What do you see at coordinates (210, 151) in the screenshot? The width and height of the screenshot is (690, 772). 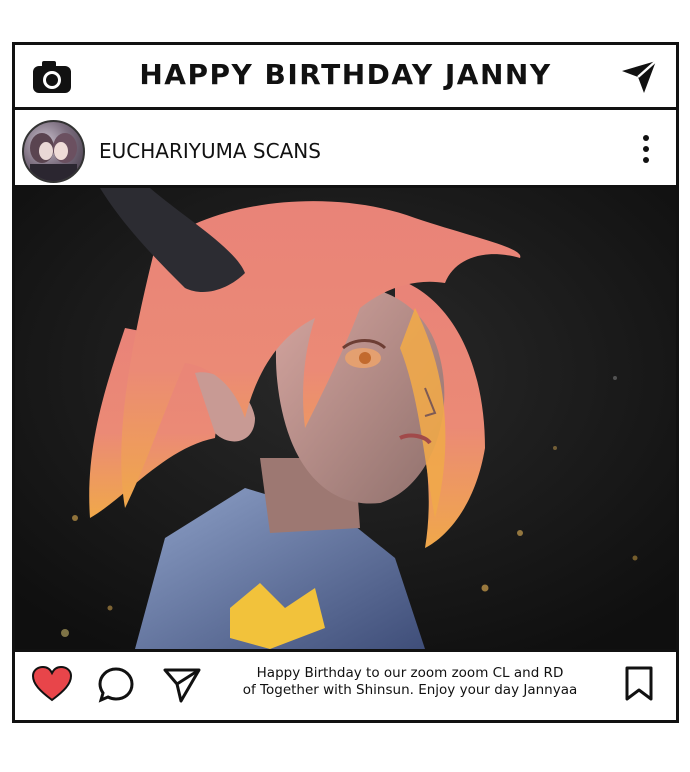 I see `username: EUCHARIYUMA SCANS` at bounding box center [210, 151].